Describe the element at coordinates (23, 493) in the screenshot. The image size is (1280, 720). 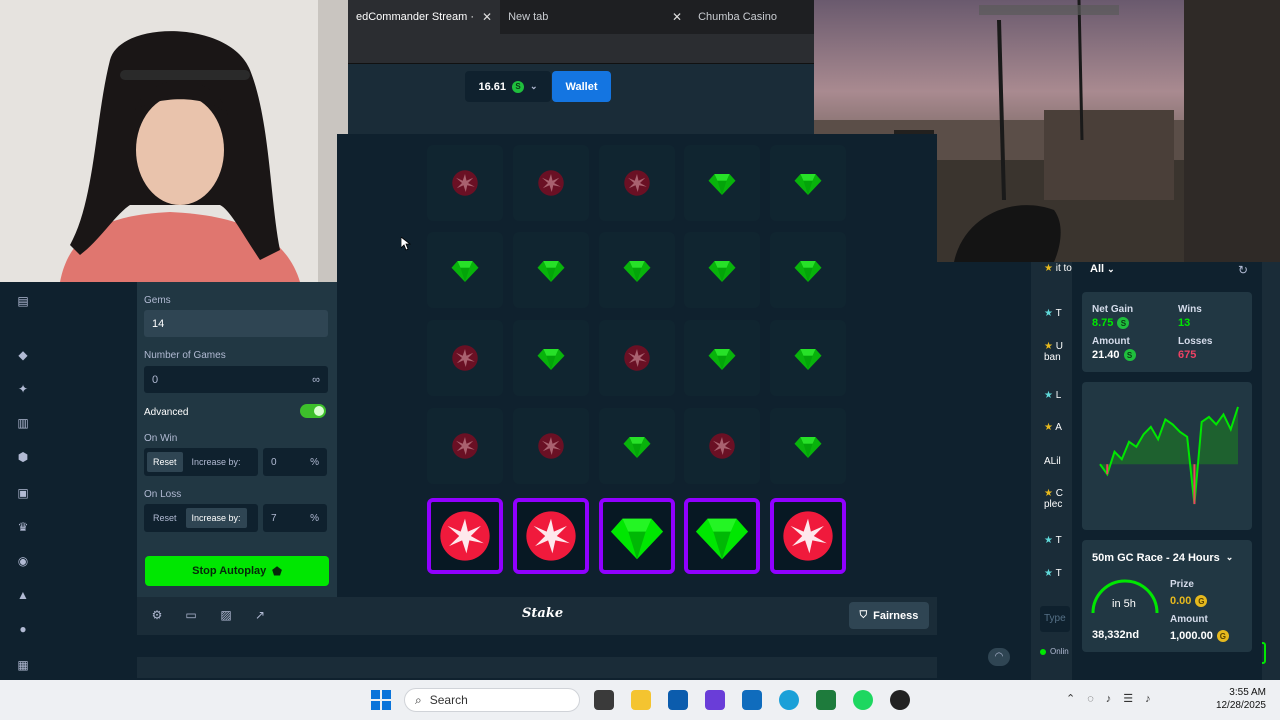
I see `gift-icon: ▣` at that location.